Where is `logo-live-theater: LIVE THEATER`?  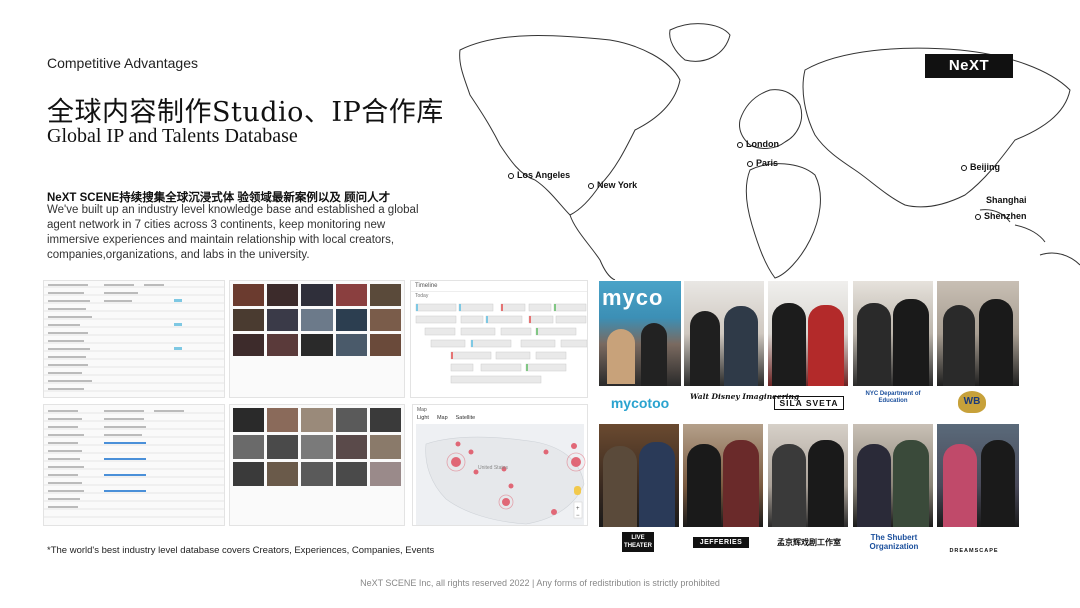
logo-live-theater: LIVE THEATER is located at coordinates (638, 542).